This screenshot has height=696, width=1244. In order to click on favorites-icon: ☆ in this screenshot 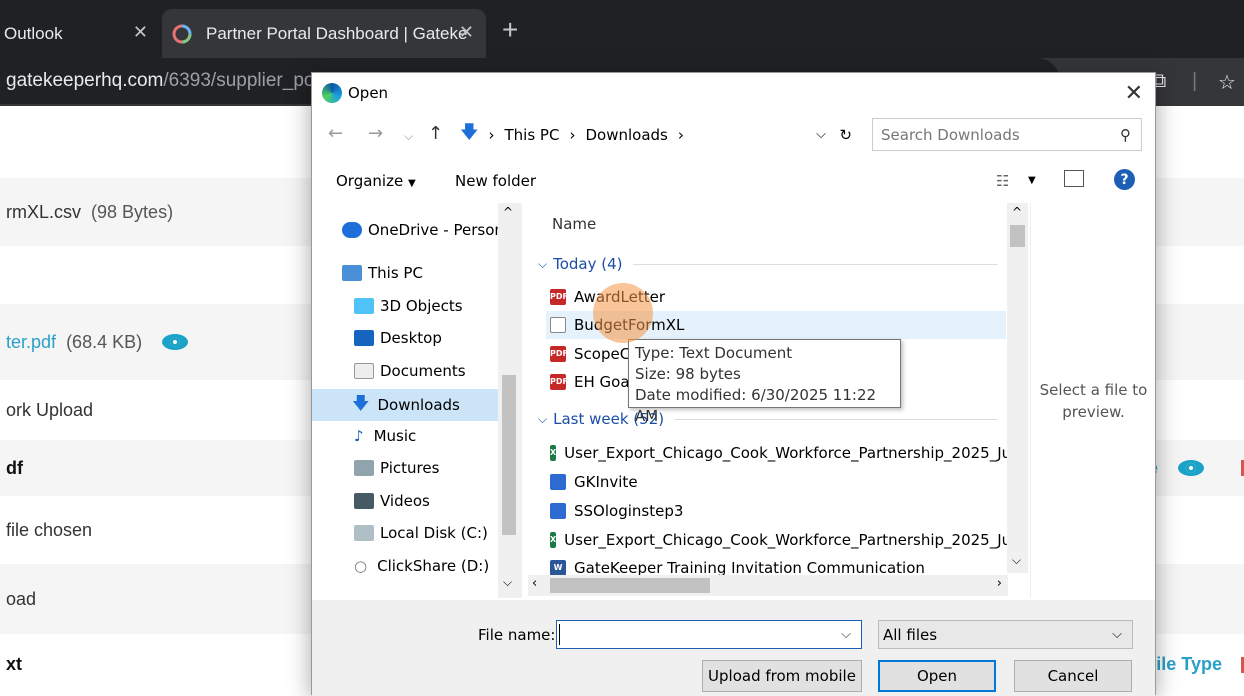, I will do `click(1227, 82)`.